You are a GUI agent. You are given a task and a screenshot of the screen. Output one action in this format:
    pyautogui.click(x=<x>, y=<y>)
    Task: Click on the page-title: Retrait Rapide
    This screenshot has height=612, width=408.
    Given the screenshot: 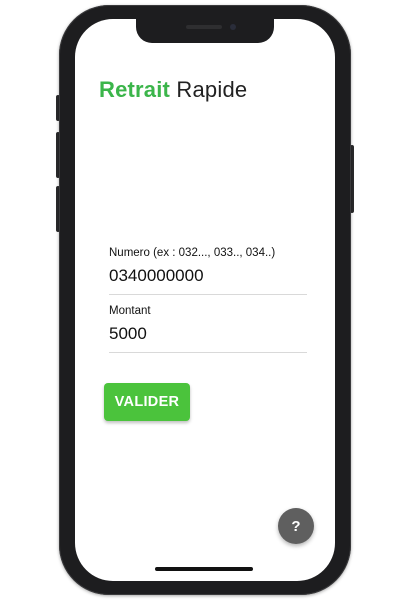 What is the action you would take?
    pyautogui.click(x=173, y=90)
    